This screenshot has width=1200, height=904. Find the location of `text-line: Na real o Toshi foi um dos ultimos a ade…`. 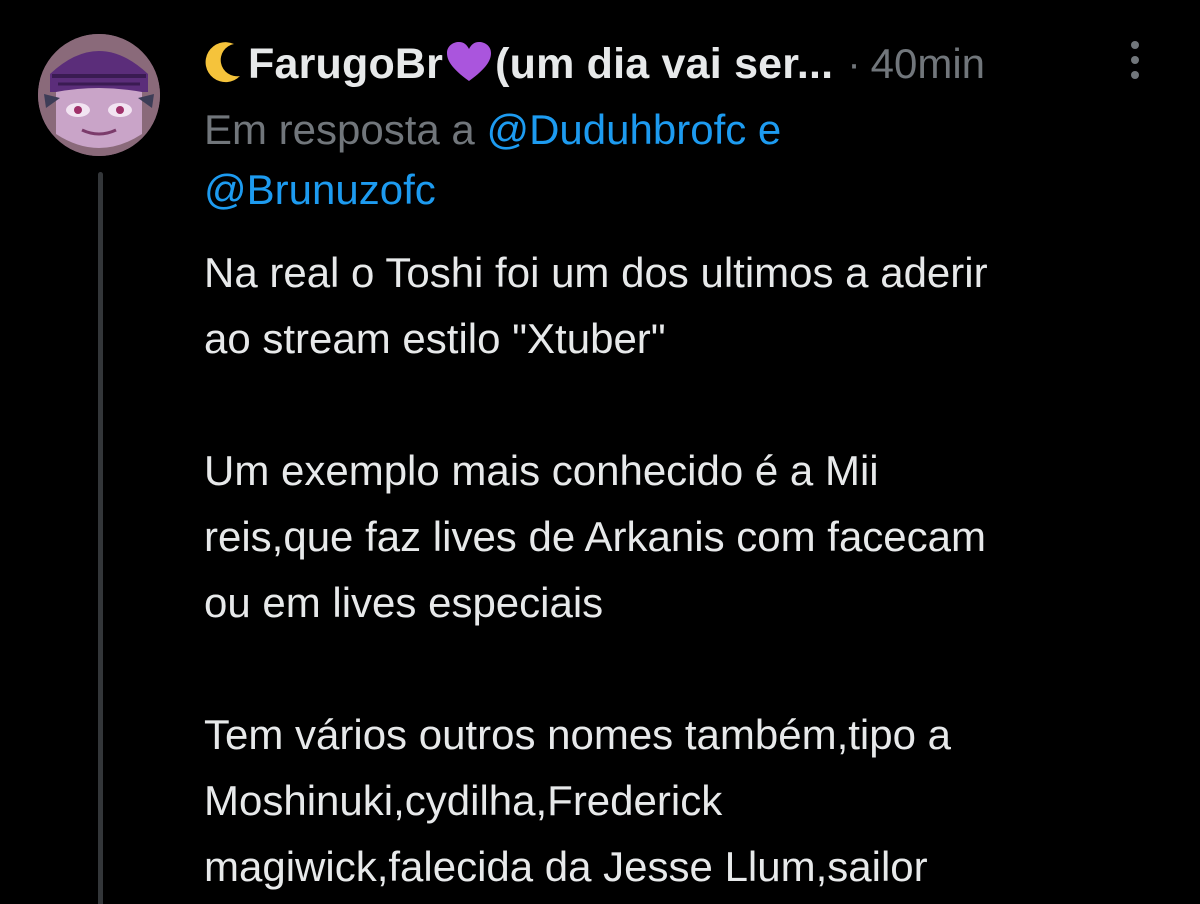

text-line: Na real o Toshi foi um dos ultimos a ade… is located at coordinates (596, 272).